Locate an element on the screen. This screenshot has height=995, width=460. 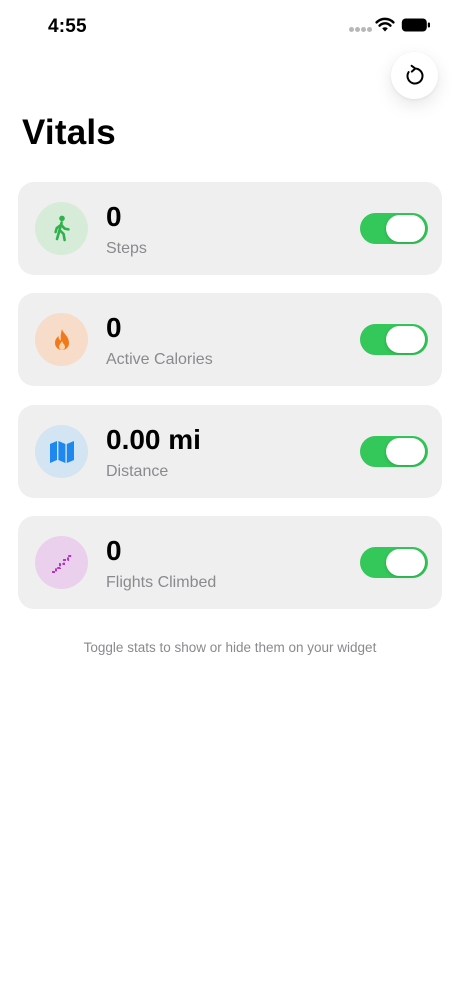
wifi-icon is located at coordinates (385, 24).